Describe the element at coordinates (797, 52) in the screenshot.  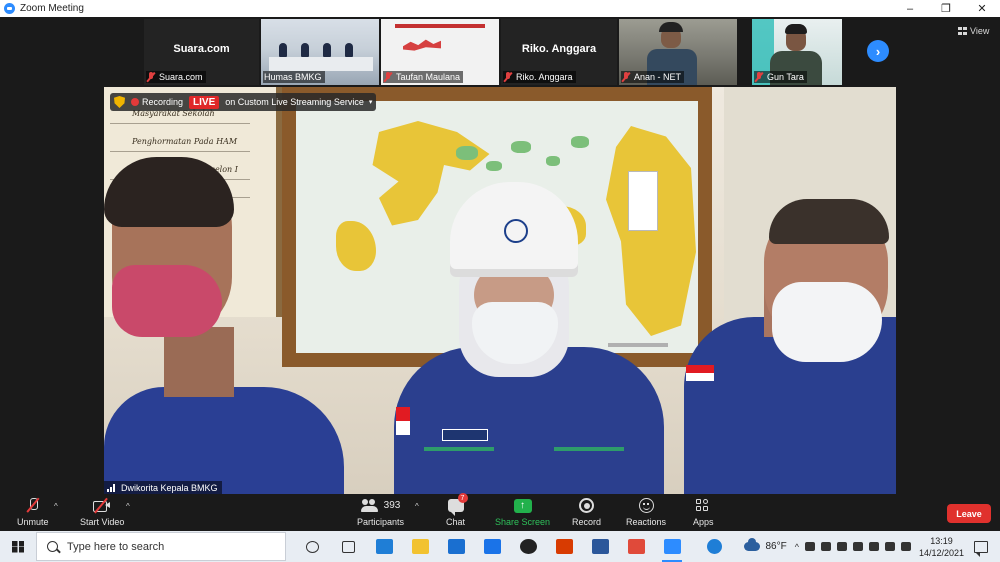
I see `participant-tile-gun: Gun Tara` at that location.